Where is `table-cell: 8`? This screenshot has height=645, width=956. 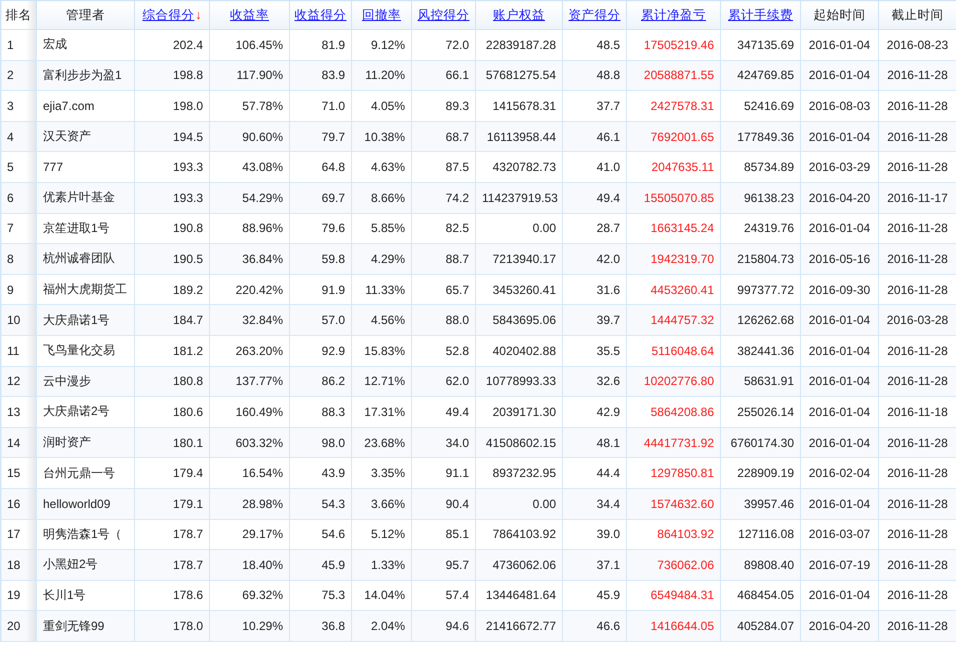
table-cell: 8 is located at coordinates (18, 259).